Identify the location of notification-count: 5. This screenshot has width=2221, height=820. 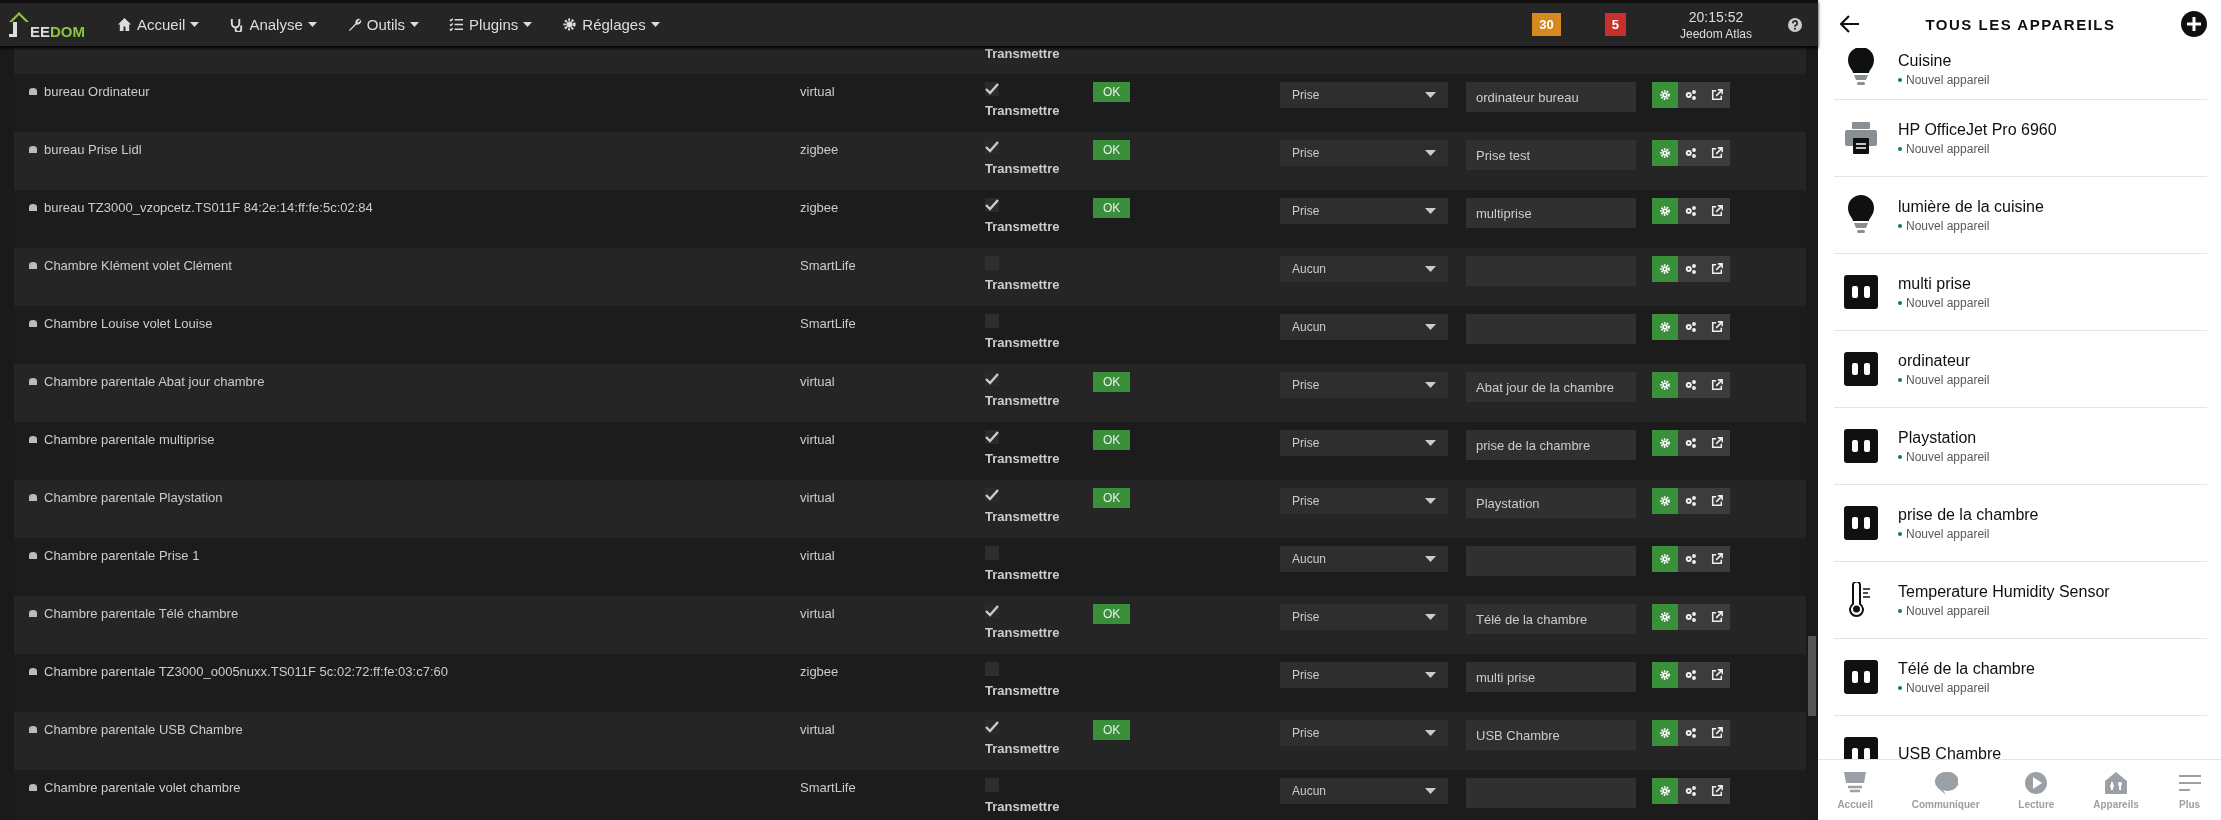
(1615, 24).